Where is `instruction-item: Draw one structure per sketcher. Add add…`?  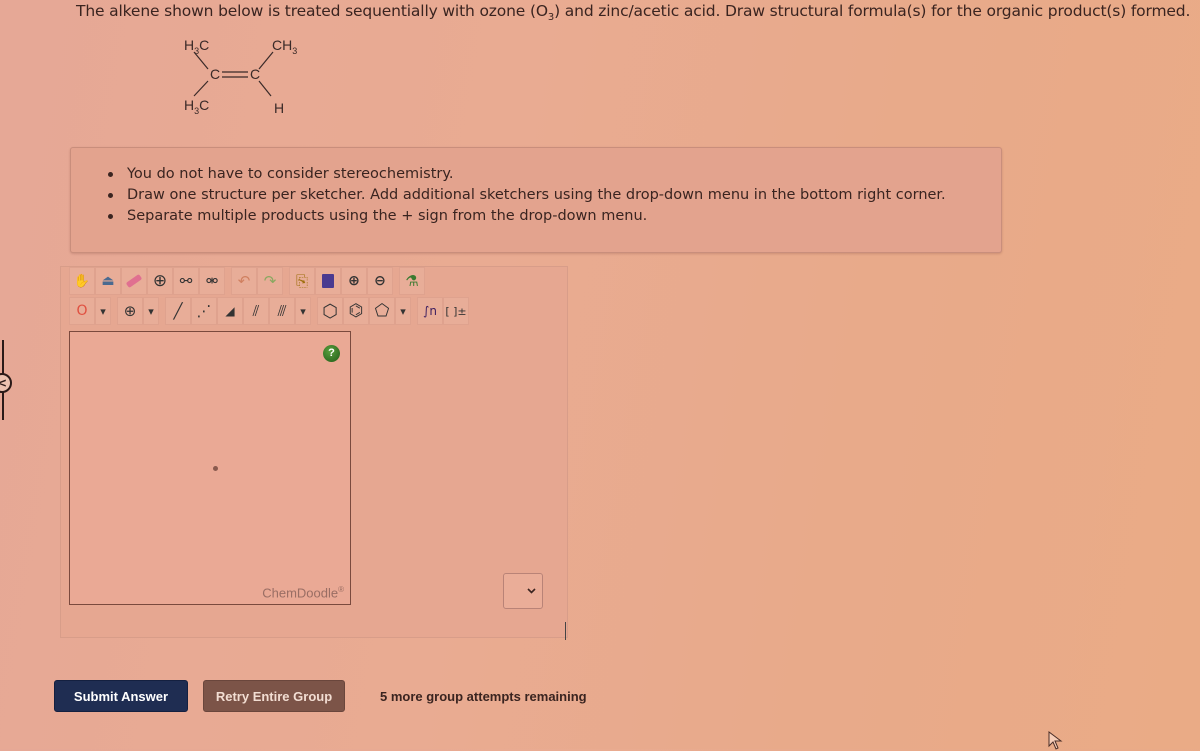 instruction-item: Draw one structure per sketcher. Add add… is located at coordinates (554, 195).